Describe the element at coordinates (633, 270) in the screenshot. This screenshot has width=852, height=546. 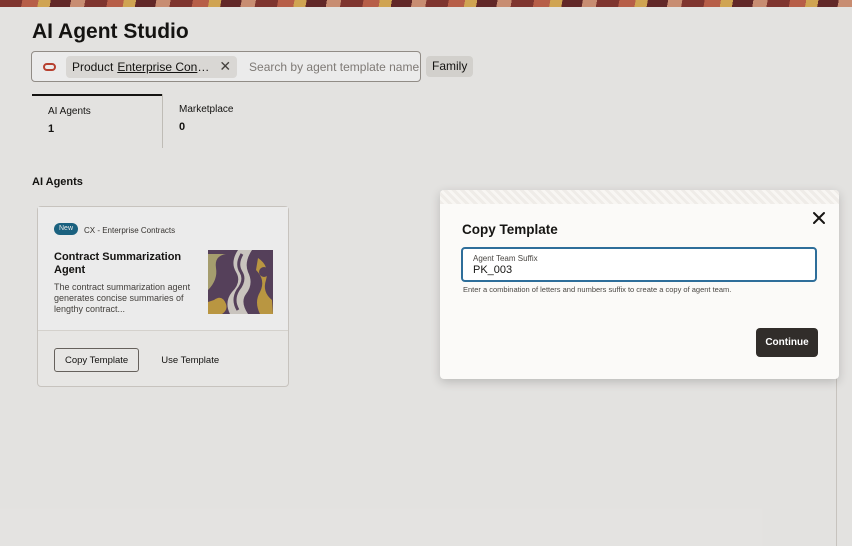
I see `agent-team-suffix-input` at that location.